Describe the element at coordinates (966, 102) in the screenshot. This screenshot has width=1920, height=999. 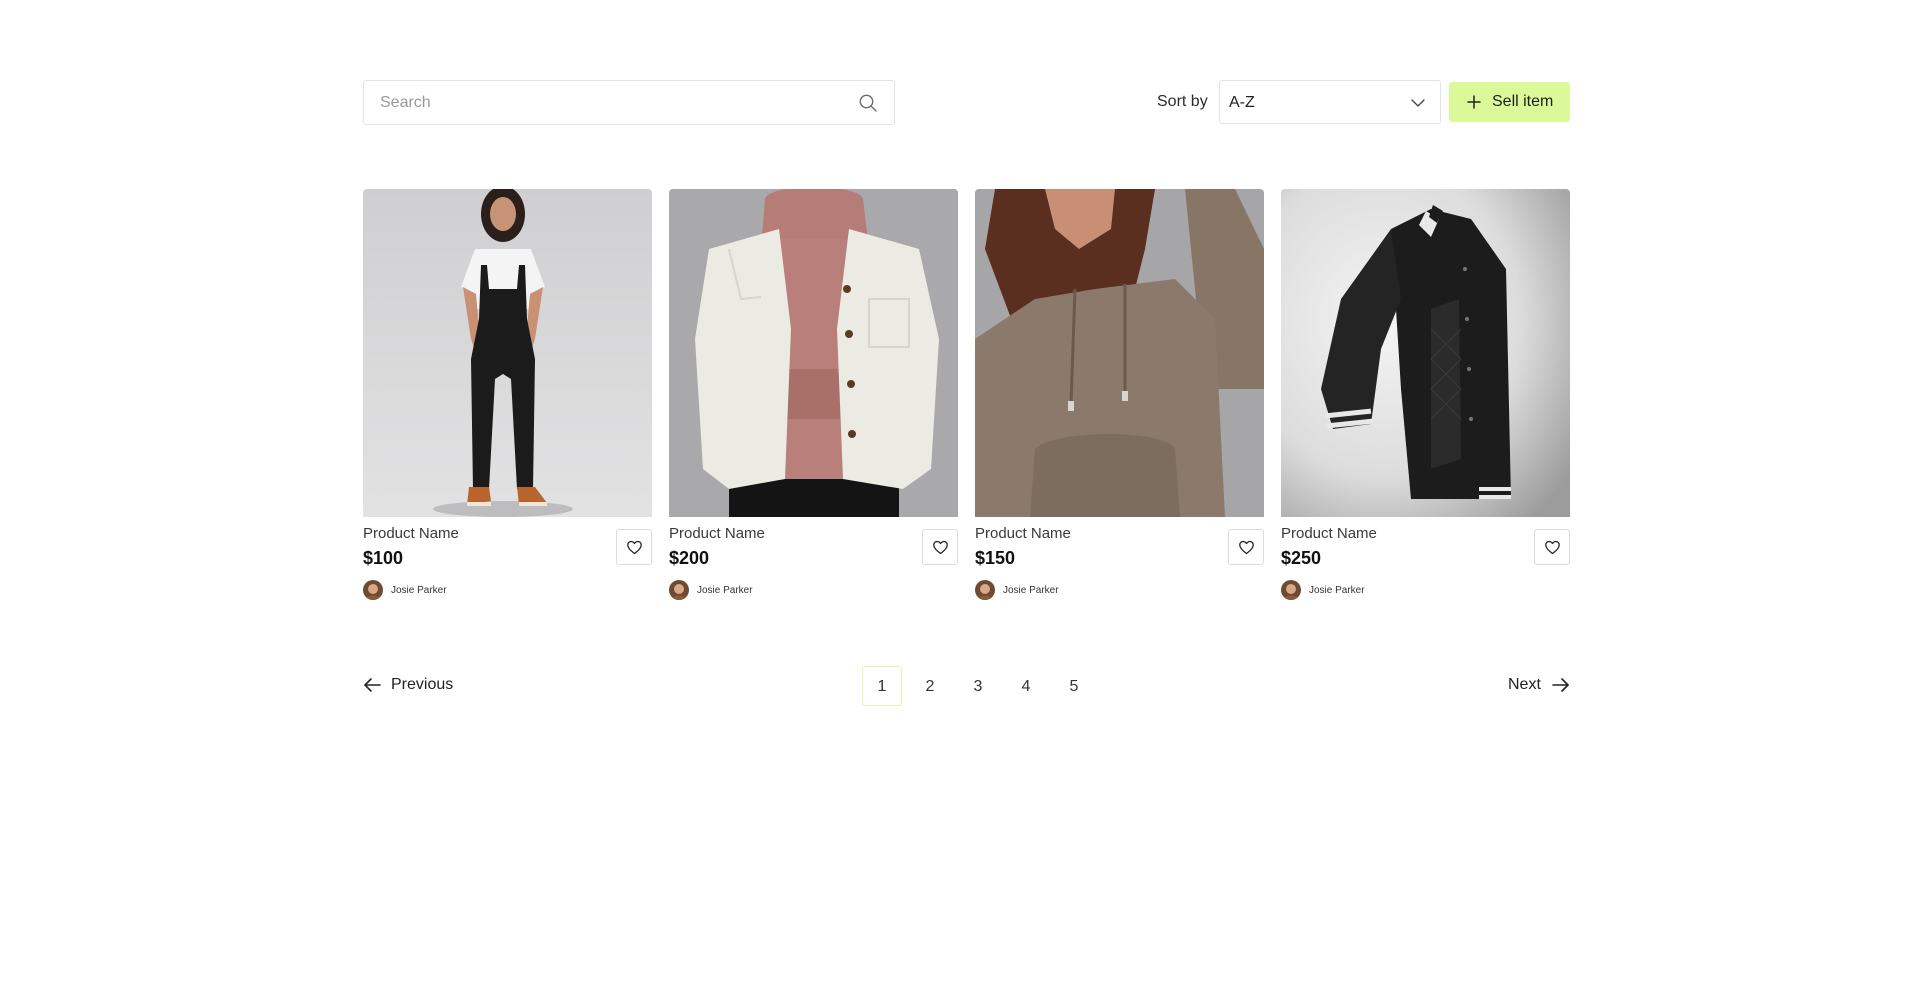
I see `toolbar: Sort by A-Z Sell item` at that location.